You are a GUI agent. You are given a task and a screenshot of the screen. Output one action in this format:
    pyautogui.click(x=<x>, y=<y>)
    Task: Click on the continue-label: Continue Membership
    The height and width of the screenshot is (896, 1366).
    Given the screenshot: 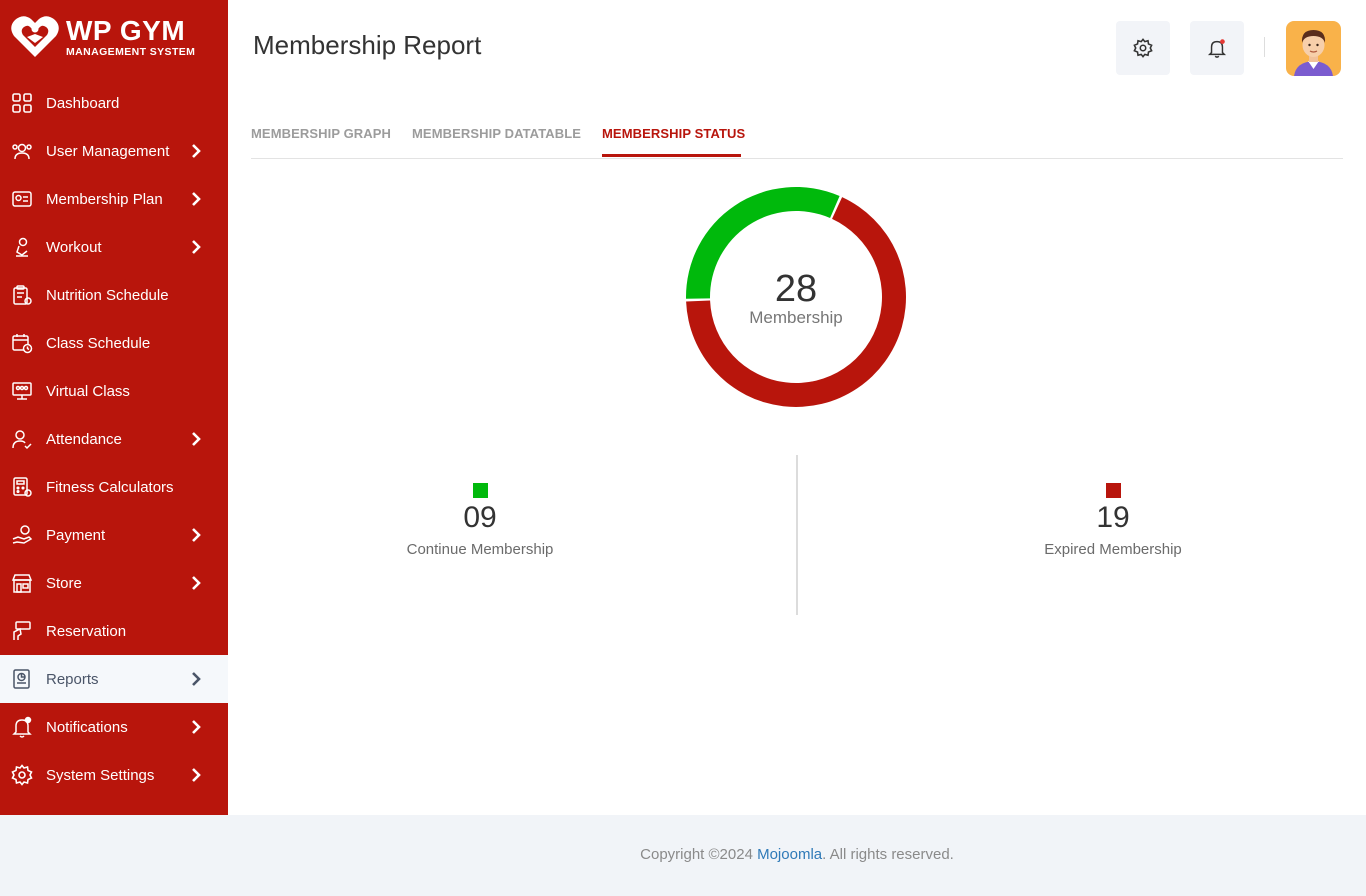 What is the action you would take?
    pyautogui.click(x=480, y=549)
    